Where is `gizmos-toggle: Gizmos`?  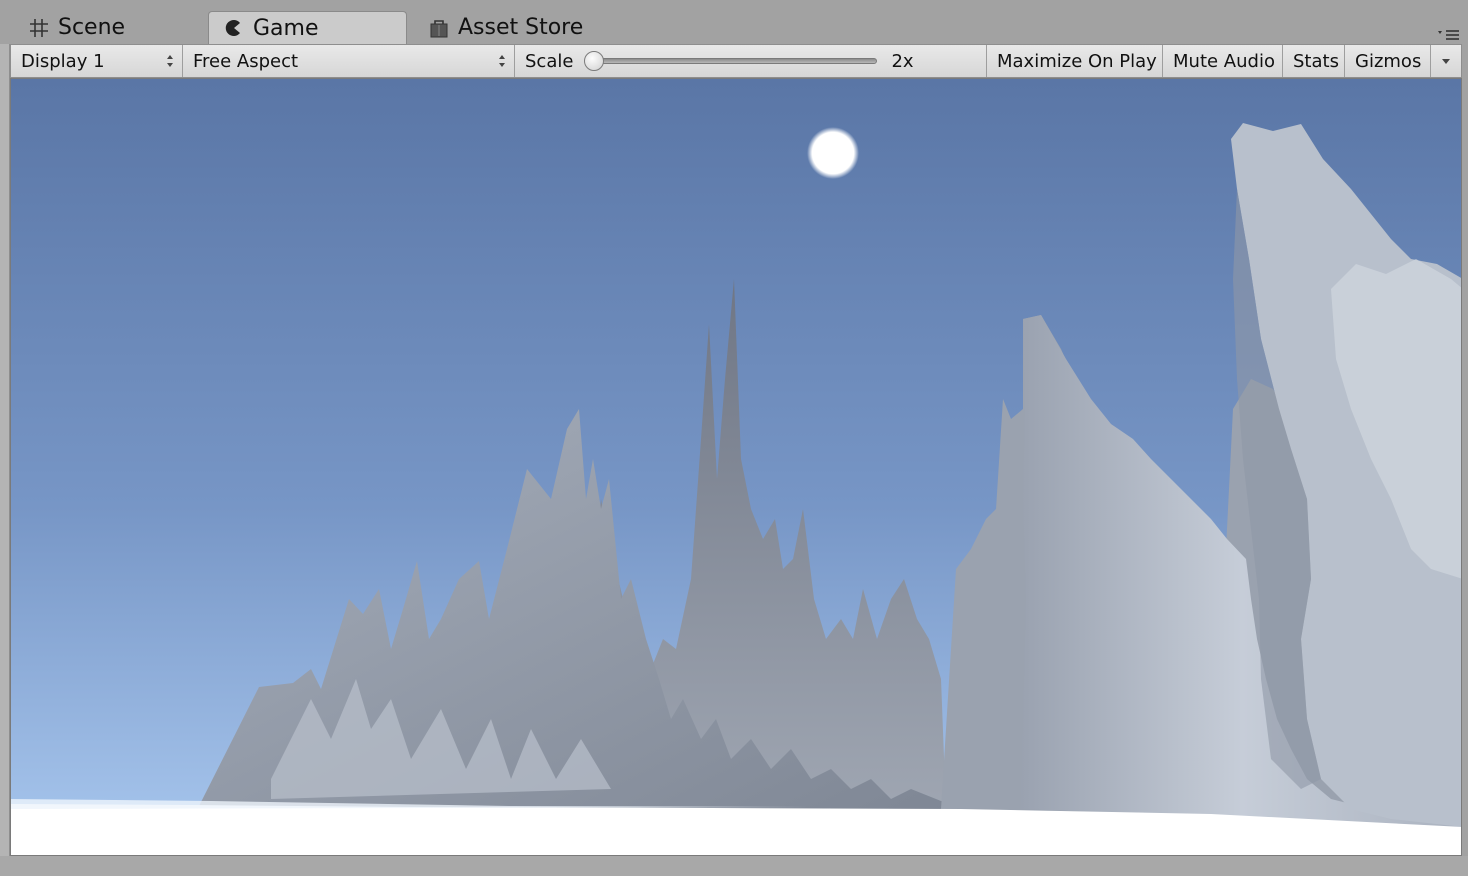
gizmos-toggle: Gizmos is located at coordinates (1388, 61).